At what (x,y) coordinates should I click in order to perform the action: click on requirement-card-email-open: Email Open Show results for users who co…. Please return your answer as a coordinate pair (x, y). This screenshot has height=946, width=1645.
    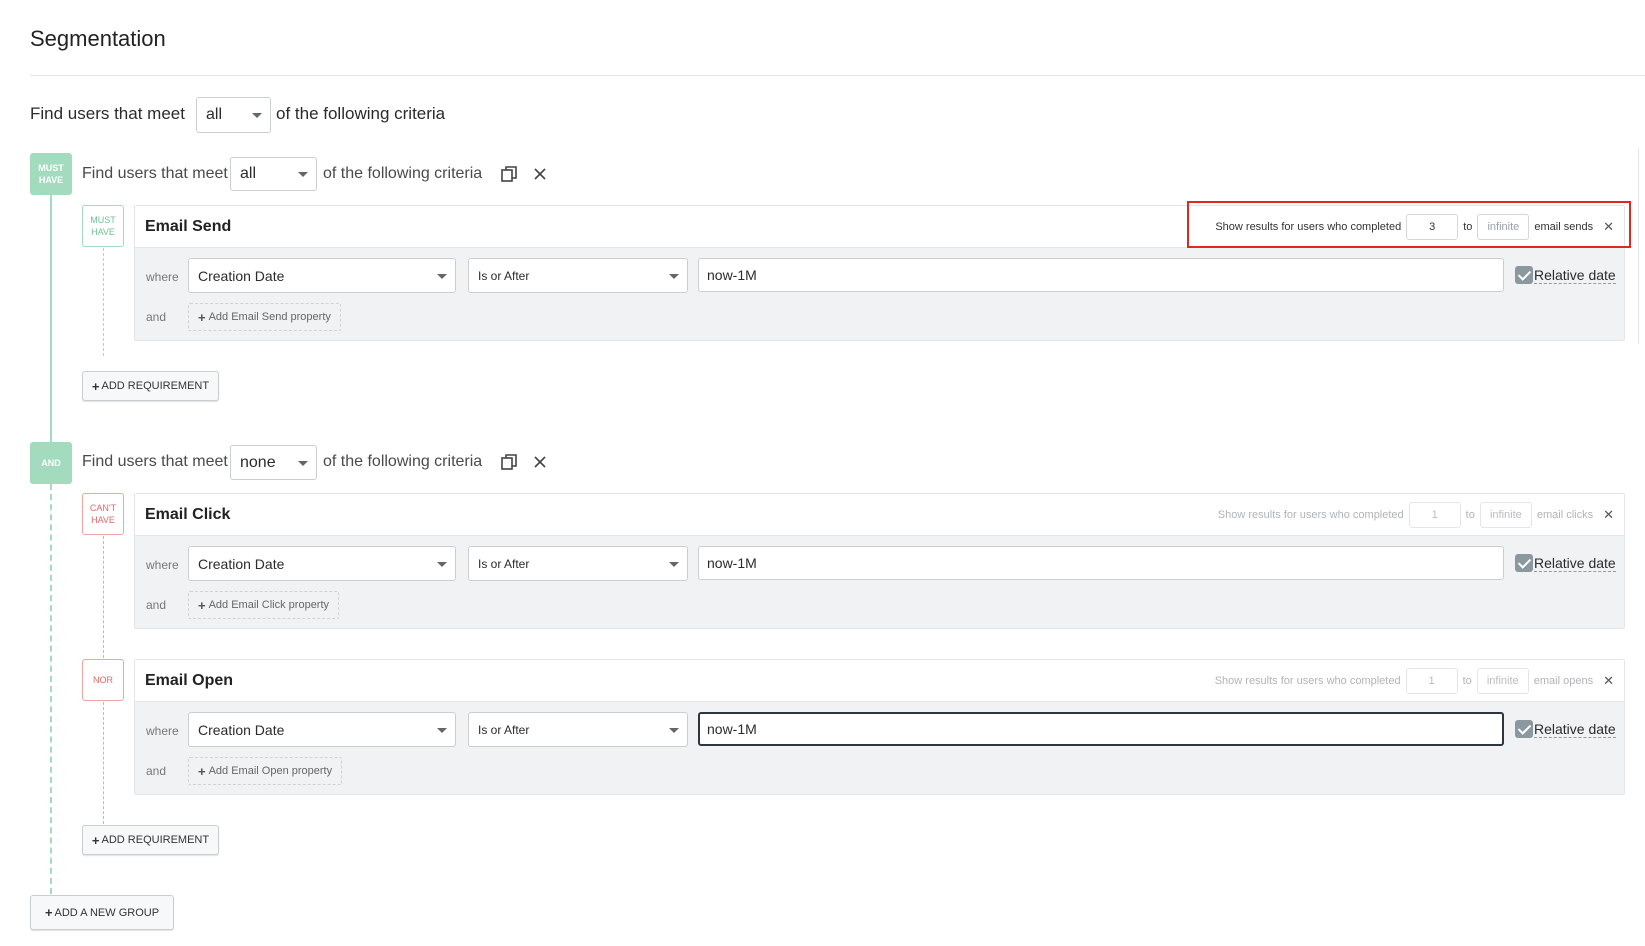
    Looking at the image, I should click on (879, 727).